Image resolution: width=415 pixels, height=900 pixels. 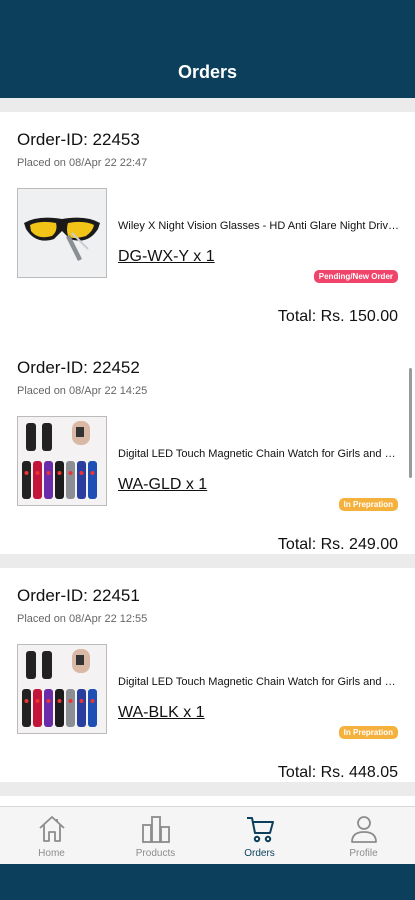 What do you see at coordinates (207, 72) in the screenshot?
I see `page-title: Orders` at bounding box center [207, 72].